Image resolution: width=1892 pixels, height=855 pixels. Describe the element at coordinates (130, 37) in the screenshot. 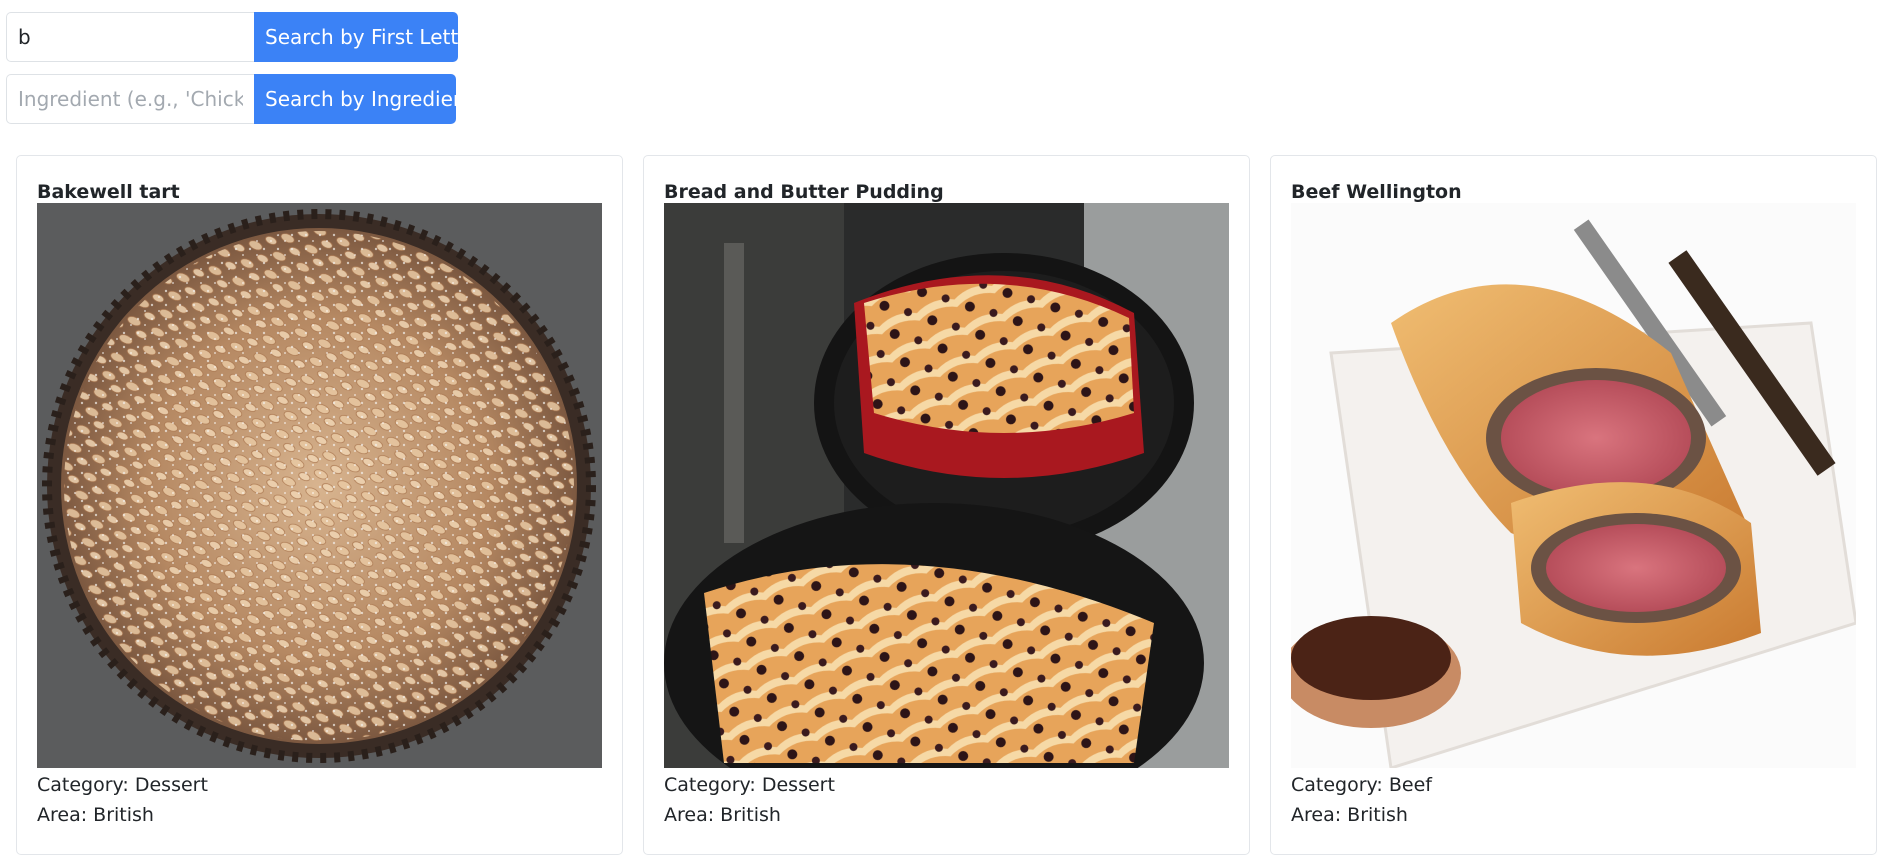

I see `first-letter-input` at that location.